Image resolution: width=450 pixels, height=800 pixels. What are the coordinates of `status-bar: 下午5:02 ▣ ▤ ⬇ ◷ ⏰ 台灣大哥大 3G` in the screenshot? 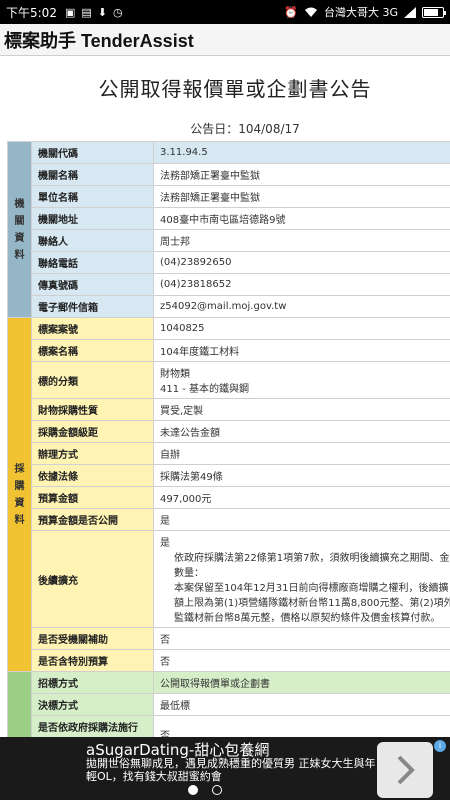 It's located at (225, 12).